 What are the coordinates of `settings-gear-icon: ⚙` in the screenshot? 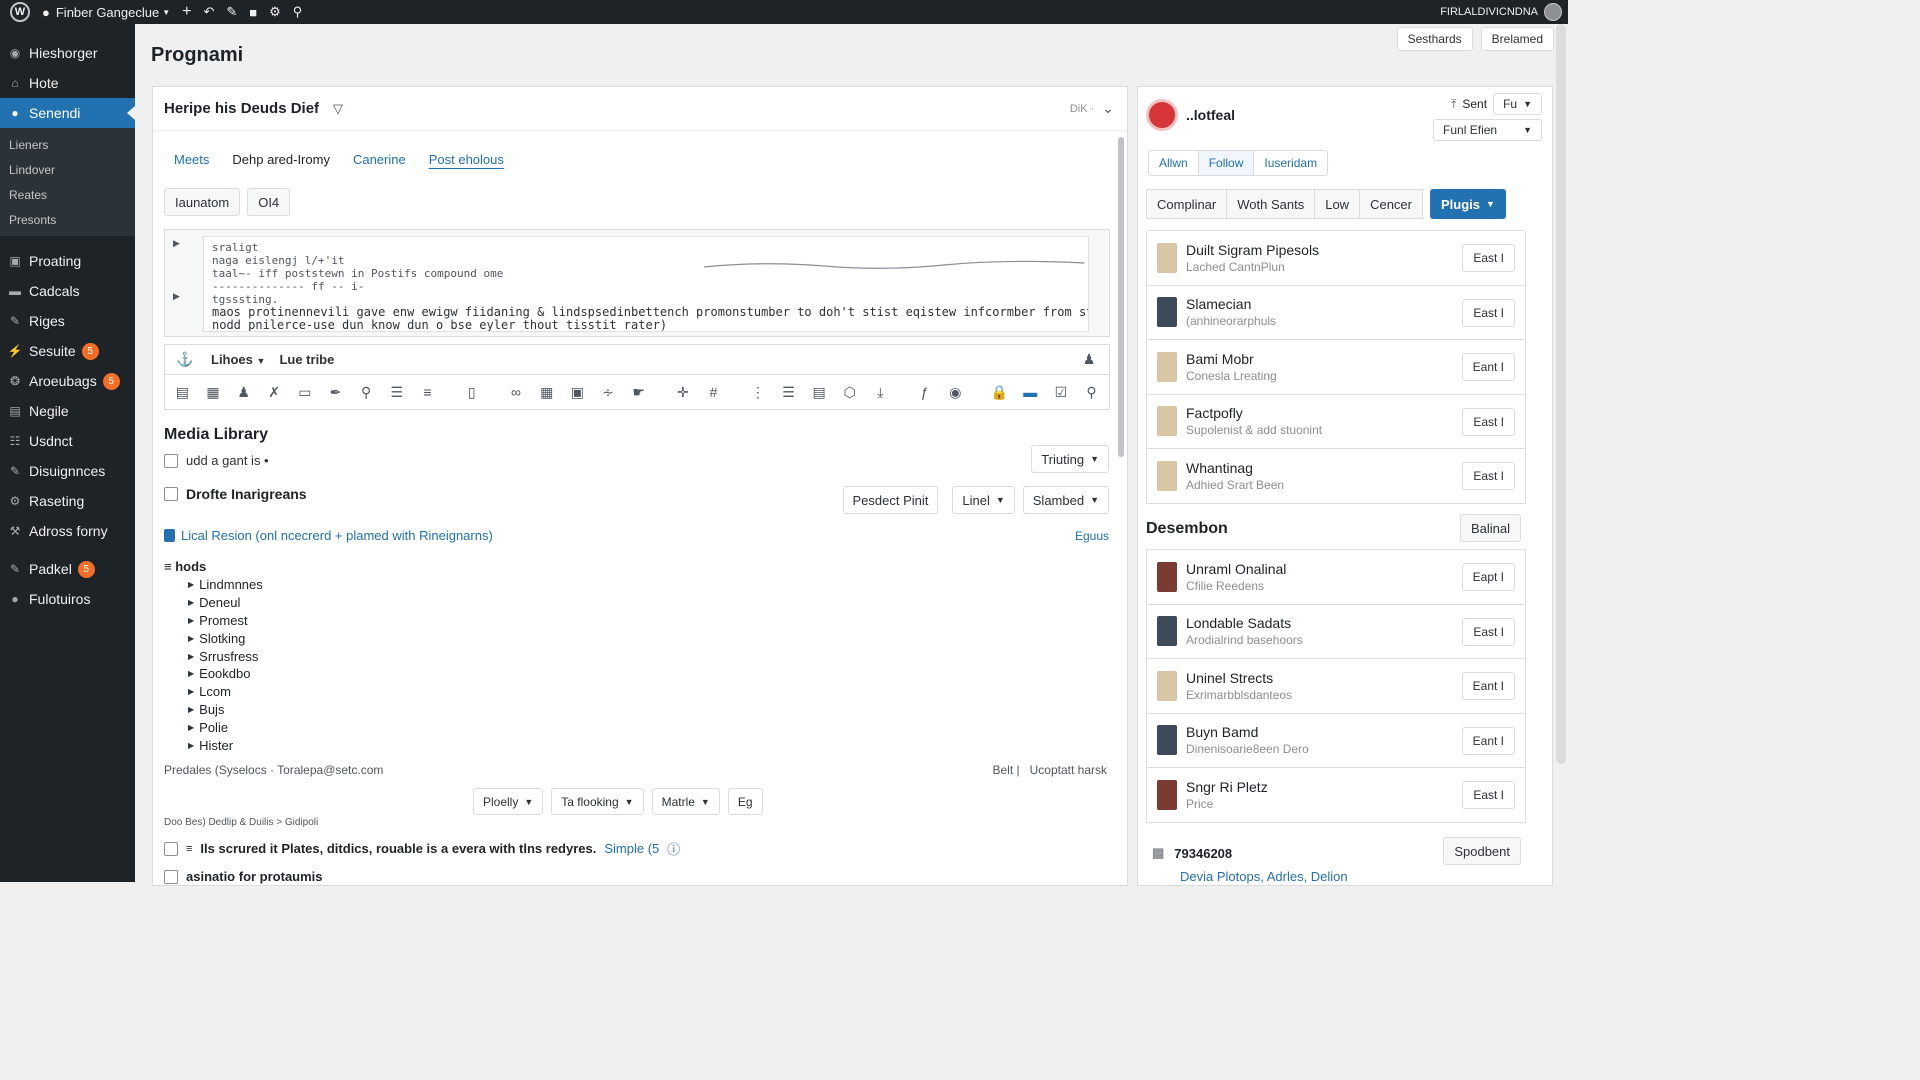 It's located at (275, 12).